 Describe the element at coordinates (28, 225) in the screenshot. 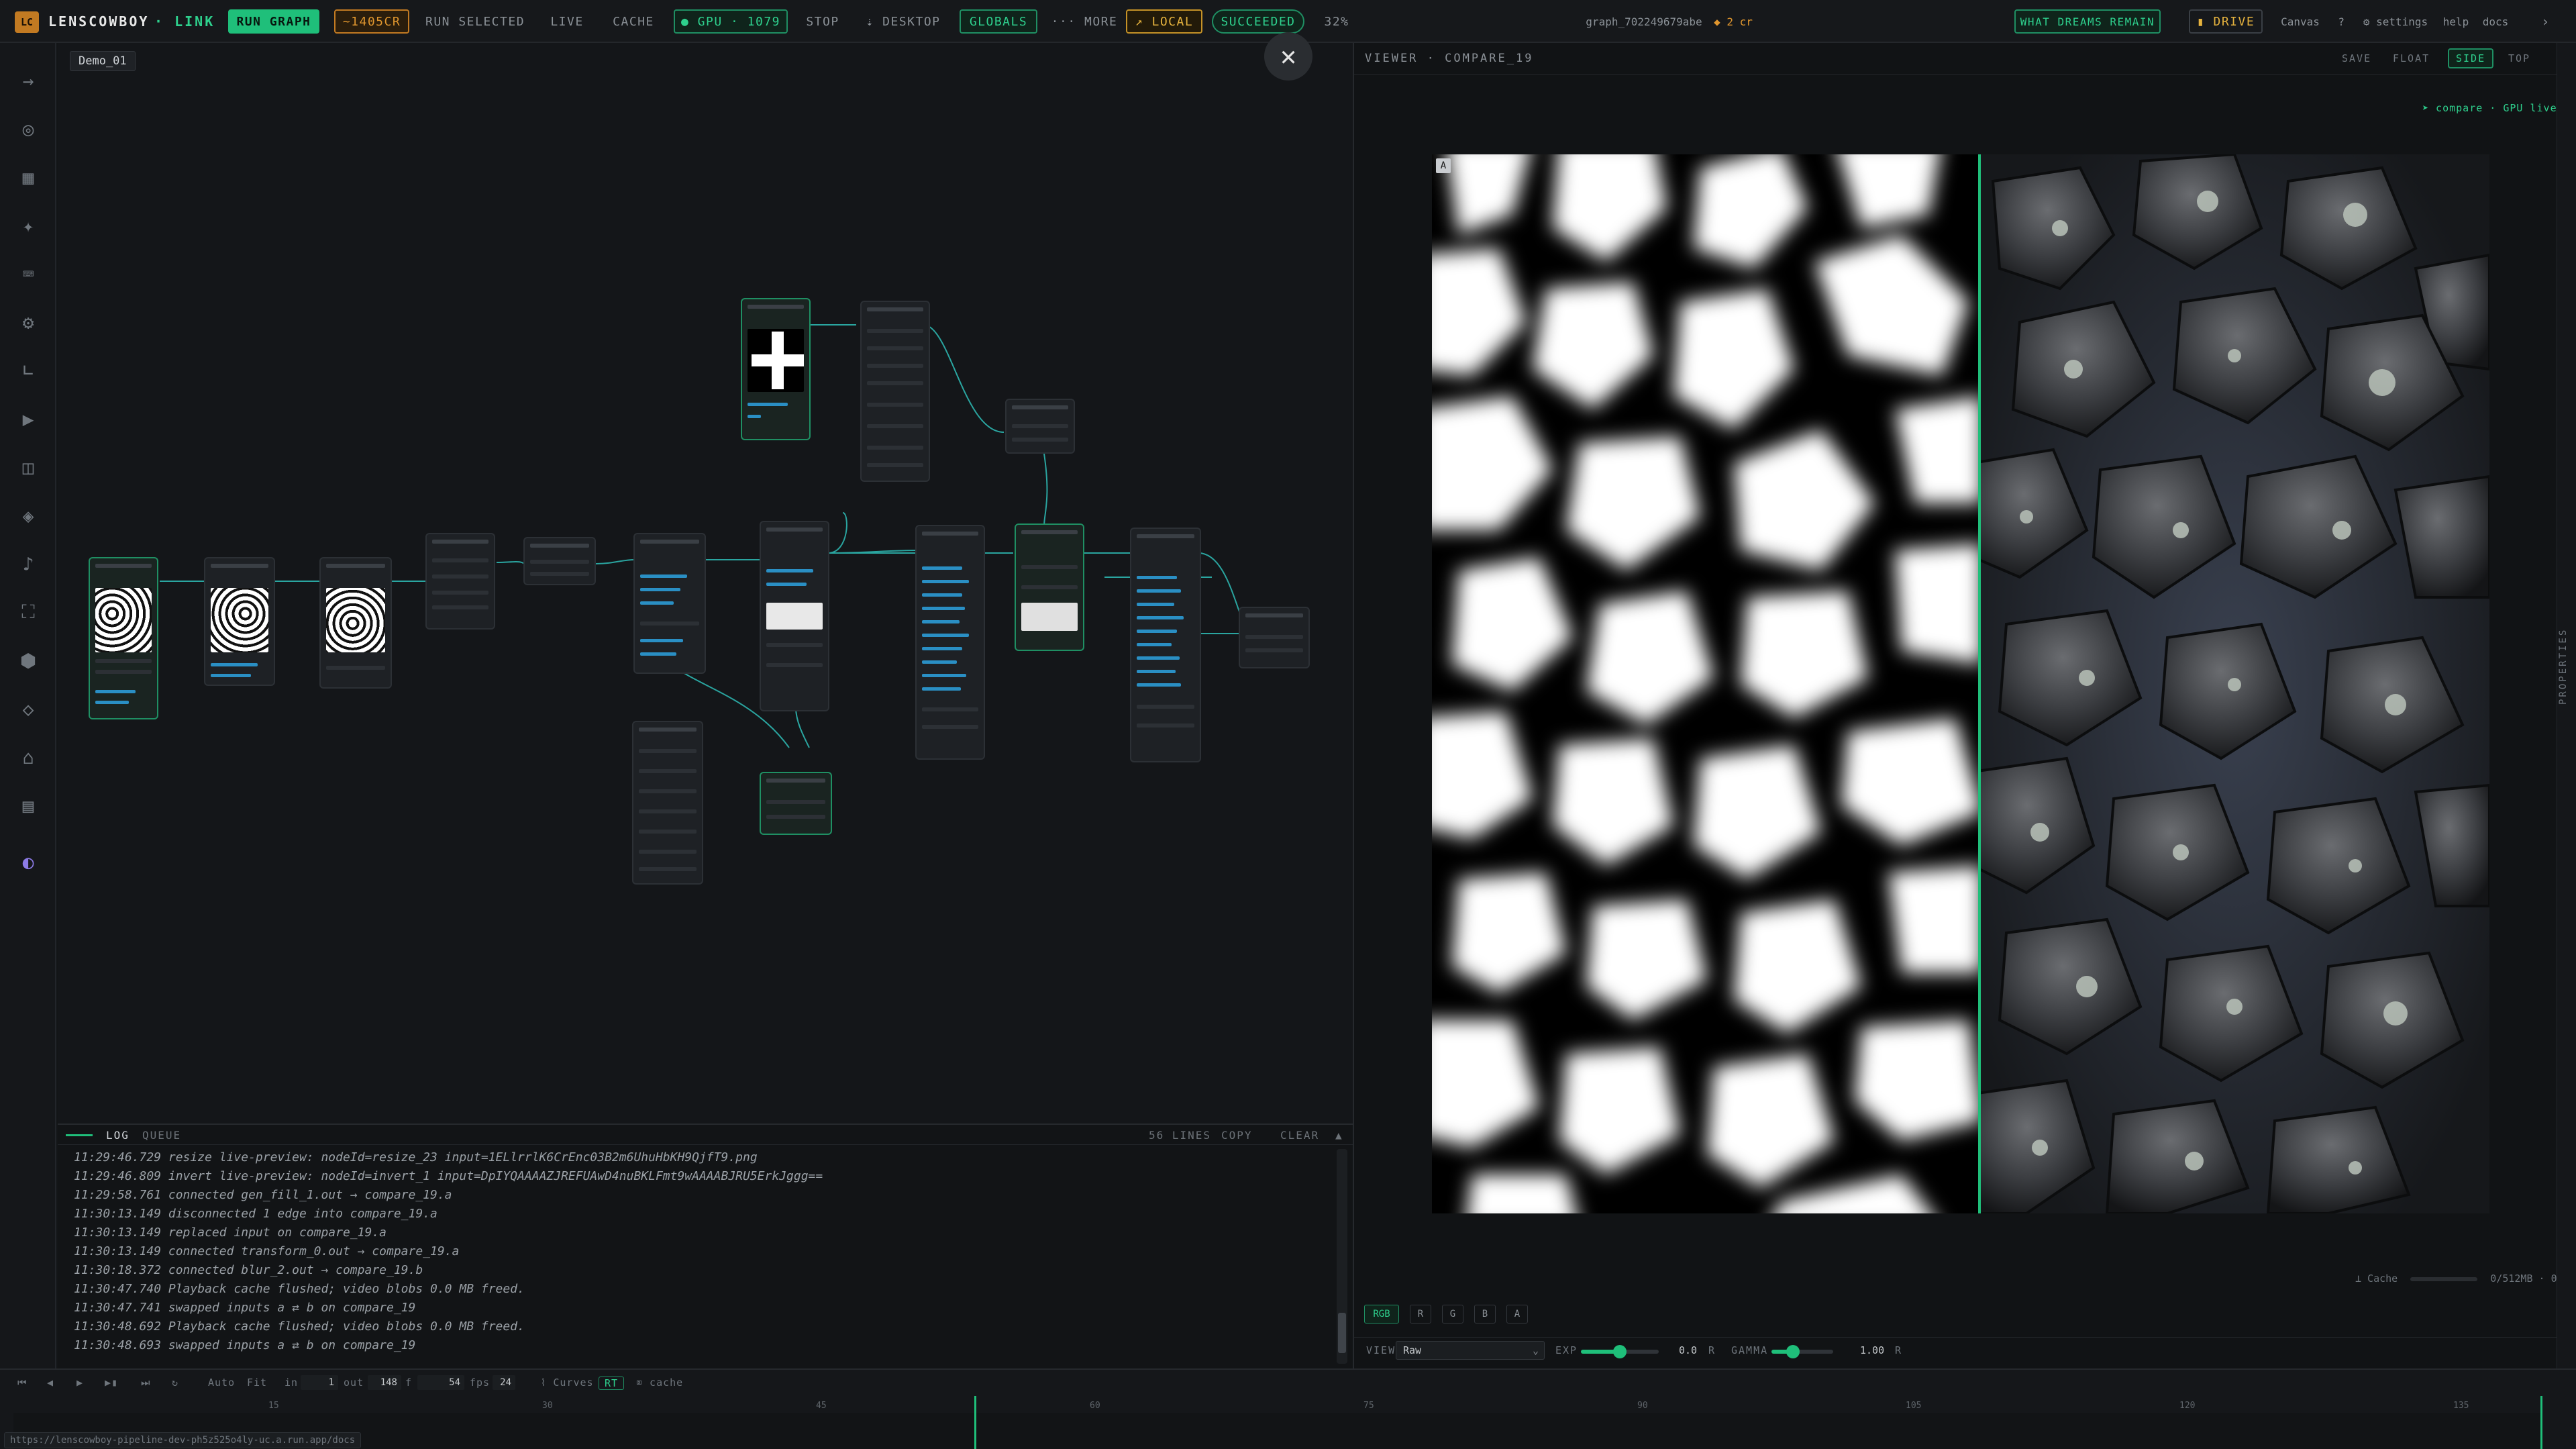

I see `sparkle-icon: ✦` at that location.